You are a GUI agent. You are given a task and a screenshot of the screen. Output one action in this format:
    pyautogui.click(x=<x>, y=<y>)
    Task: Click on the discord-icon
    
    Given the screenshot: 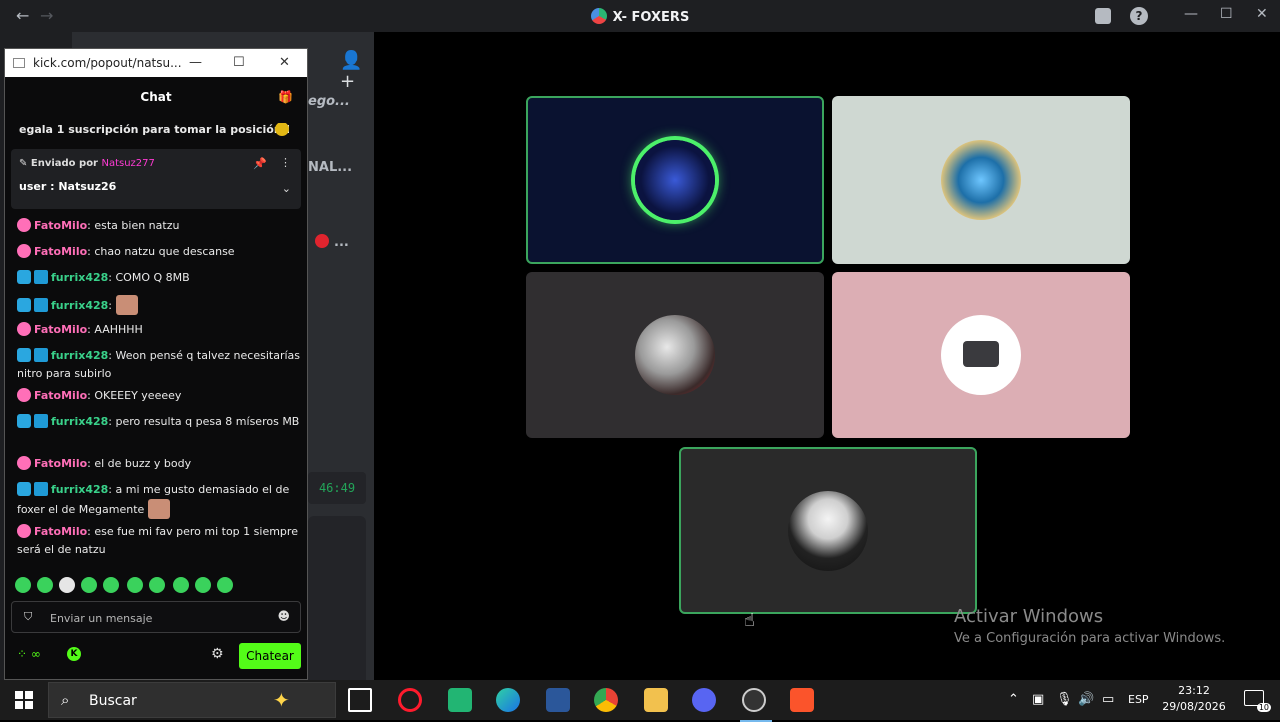 What is the action you would take?
    pyautogui.click(x=704, y=700)
    